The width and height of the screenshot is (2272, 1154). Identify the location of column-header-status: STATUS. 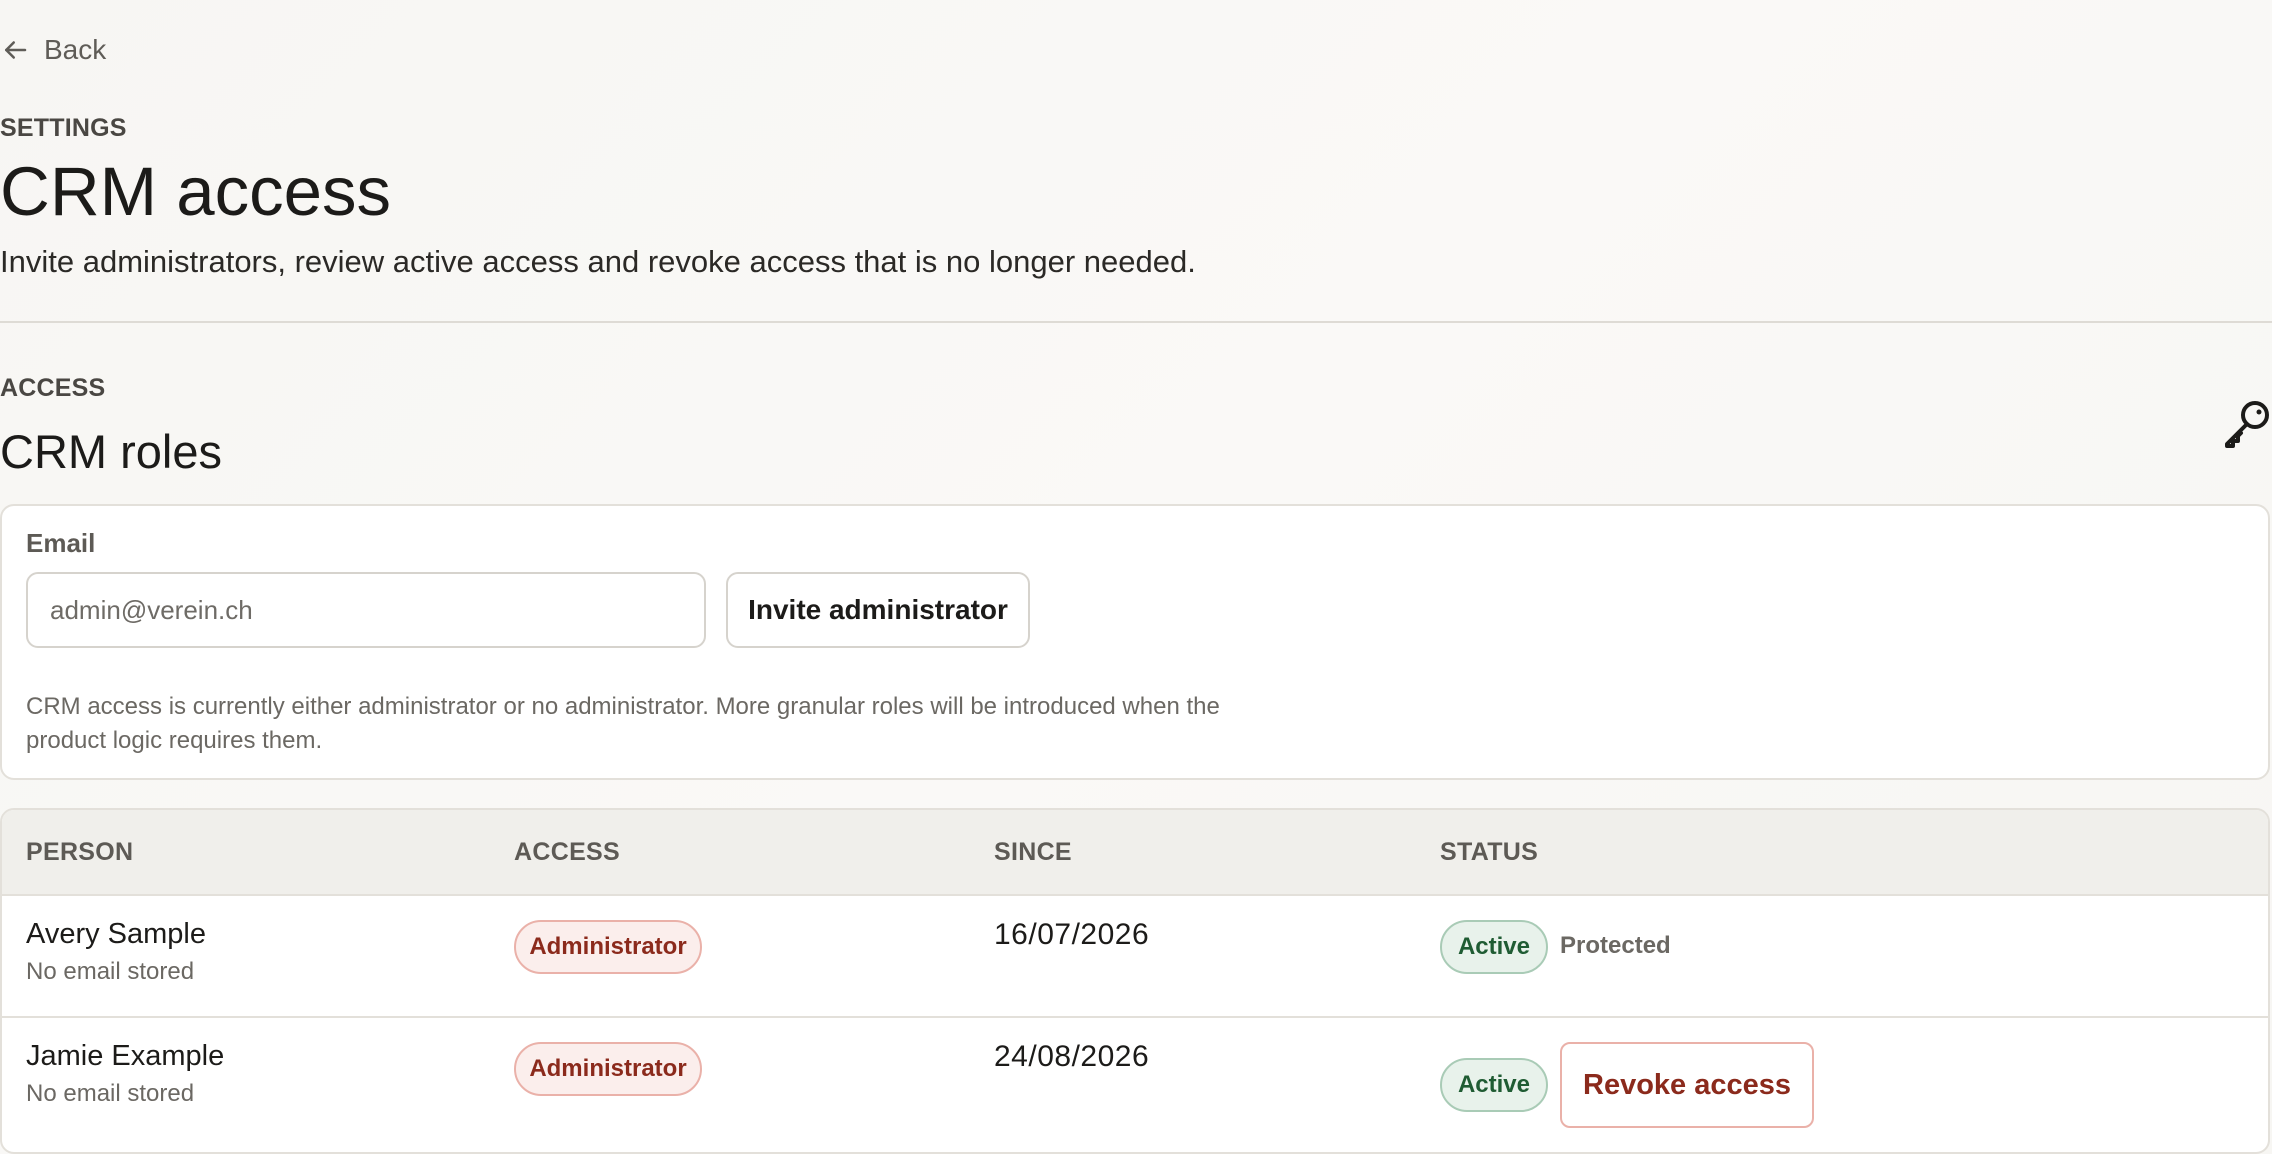
(1489, 852).